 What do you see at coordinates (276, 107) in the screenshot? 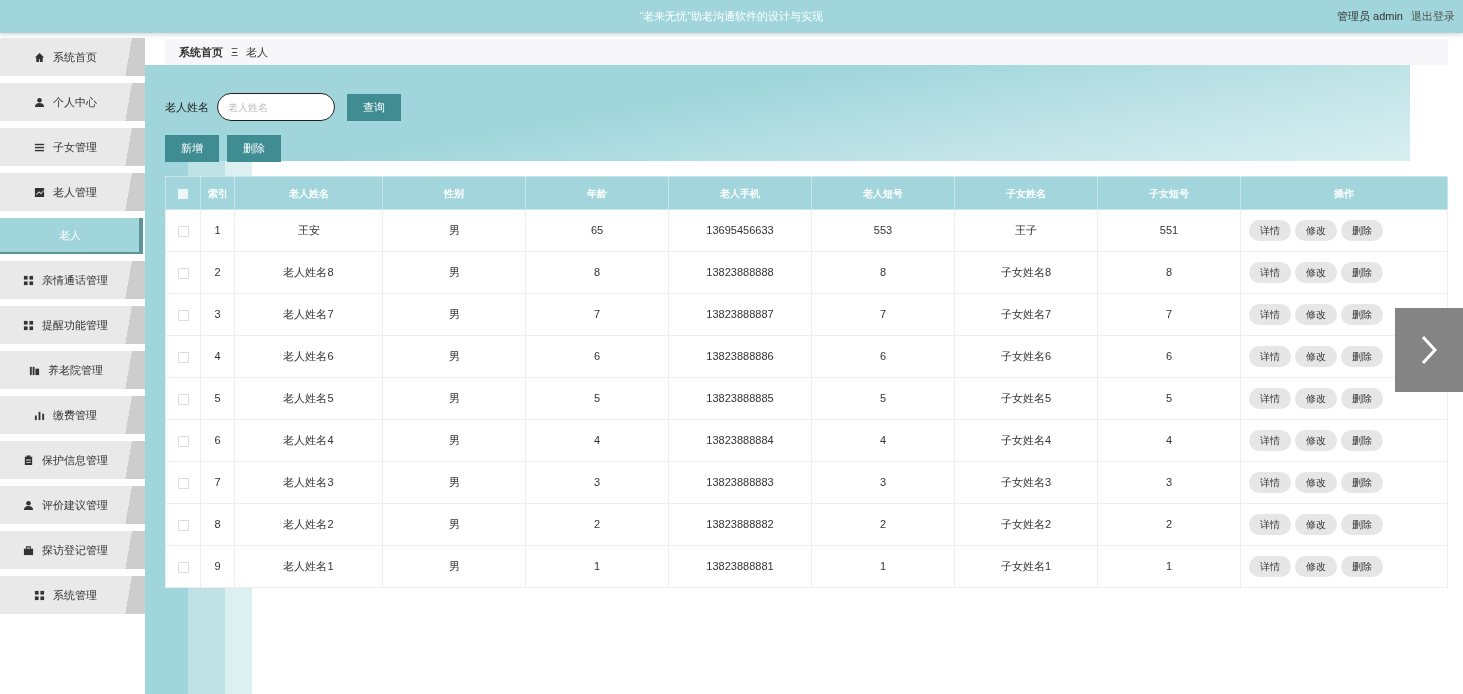
I see `search-field: 老人姓名` at bounding box center [276, 107].